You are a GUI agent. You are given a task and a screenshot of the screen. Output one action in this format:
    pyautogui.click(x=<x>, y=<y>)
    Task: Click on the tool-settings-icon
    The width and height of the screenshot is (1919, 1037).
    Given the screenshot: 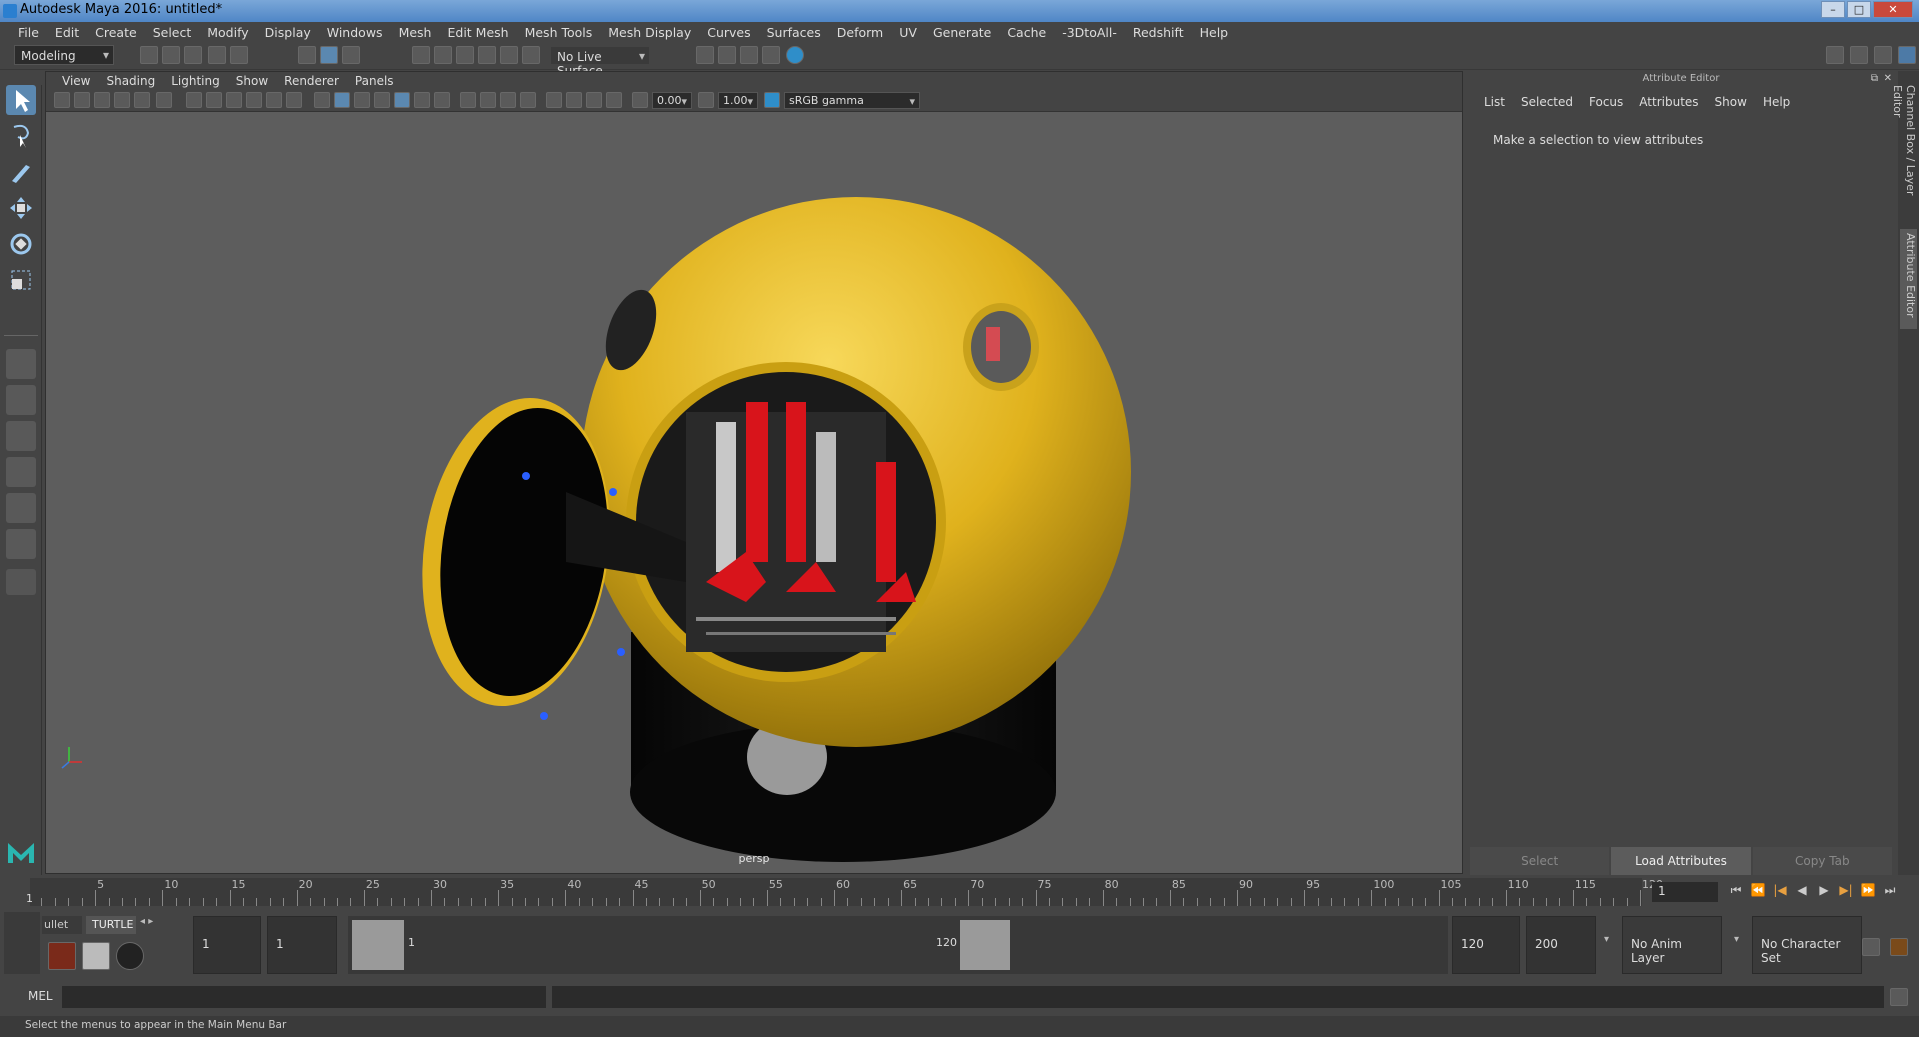 What is the action you would take?
    pyautogui.click(x=1883, y=55)
    